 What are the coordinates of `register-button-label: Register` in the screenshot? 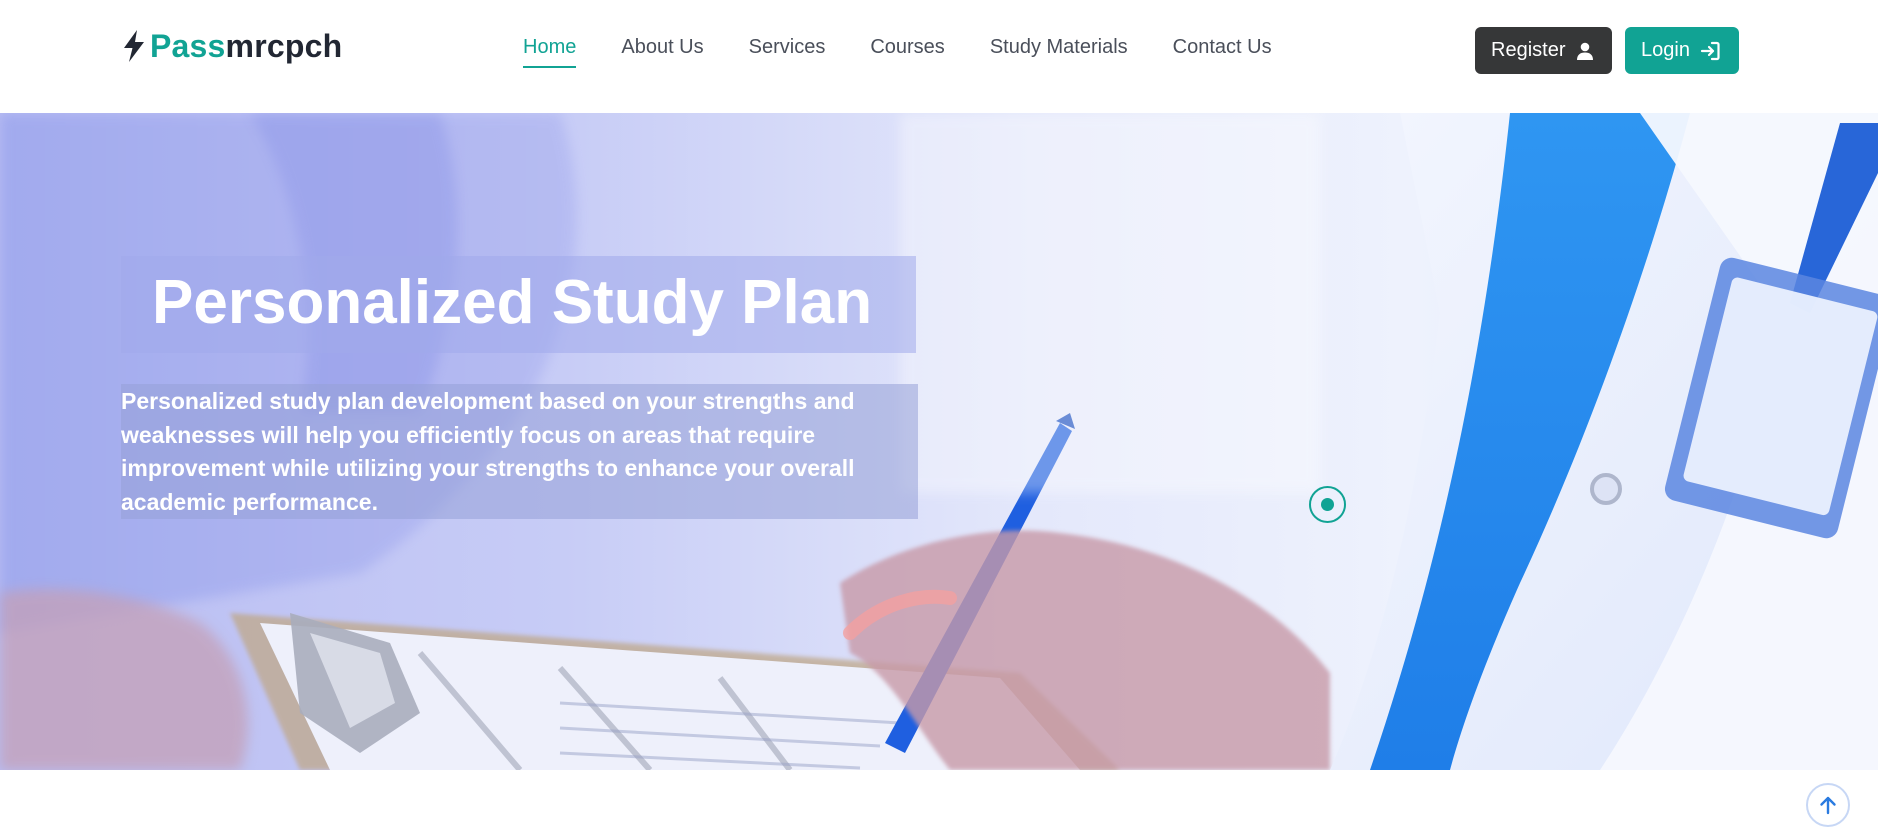 It's located at (1528, 50).